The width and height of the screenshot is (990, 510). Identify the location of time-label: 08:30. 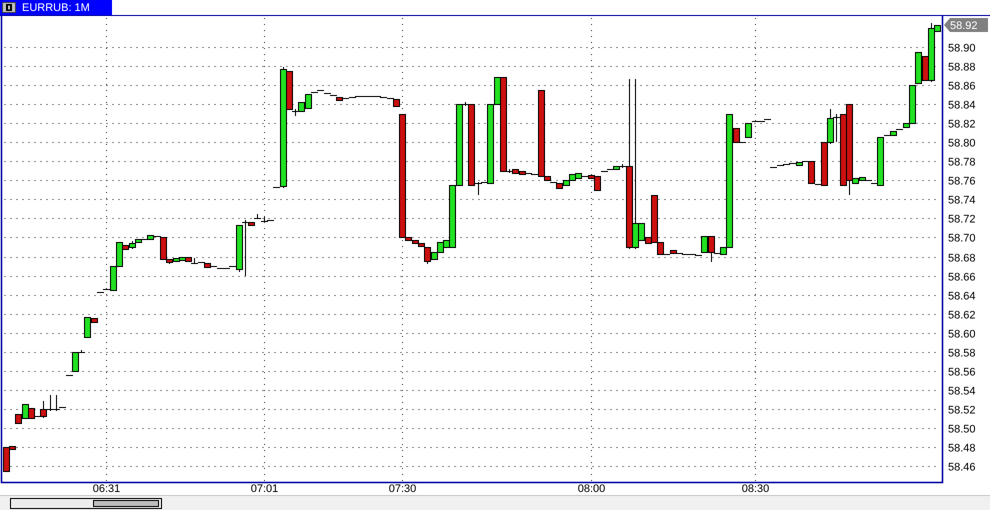
(756, 489).